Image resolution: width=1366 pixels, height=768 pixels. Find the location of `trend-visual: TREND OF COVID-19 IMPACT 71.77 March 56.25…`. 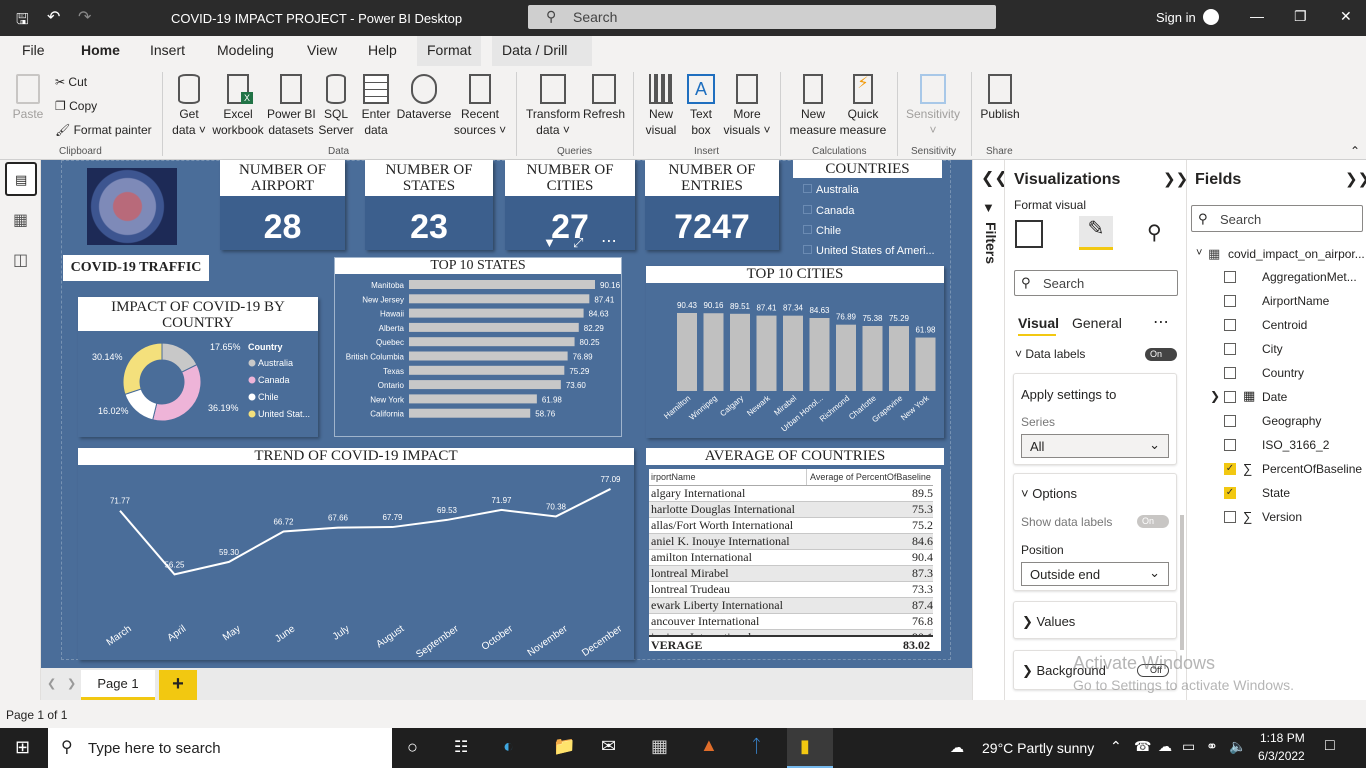

trend-visual: TREND OF COVID-19 IMPACT 71.77 March 56.25… is located at coordinates (356, 554).